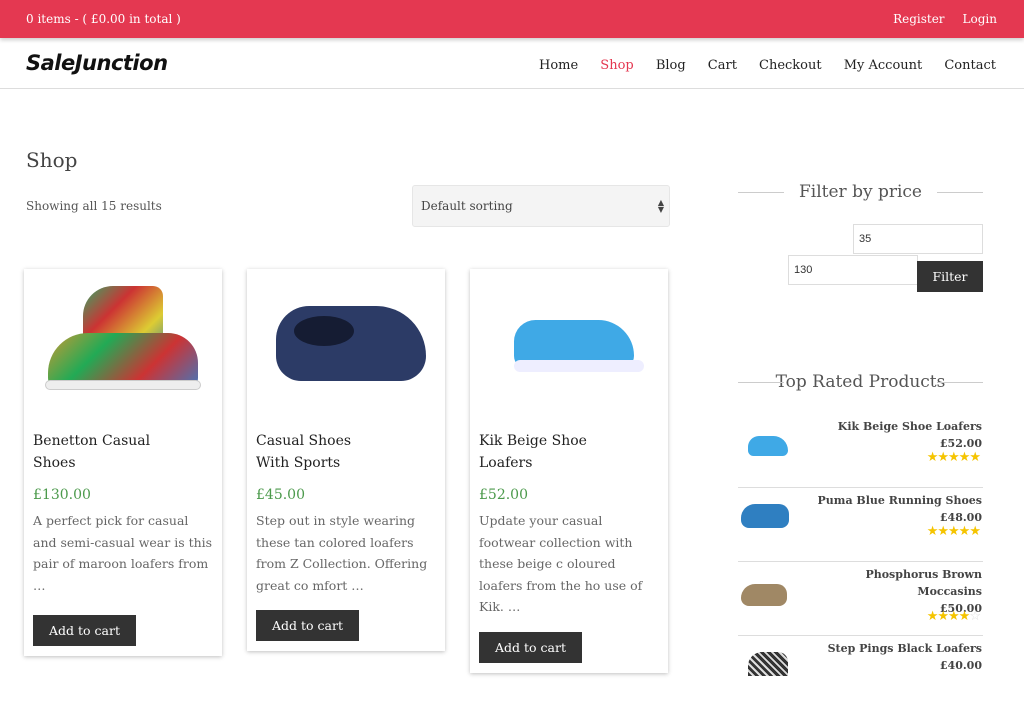  Describe the element at coordinates (900, 500) in the screenshot. I see `product-name: Puma Blue Running Shoes` at that location.